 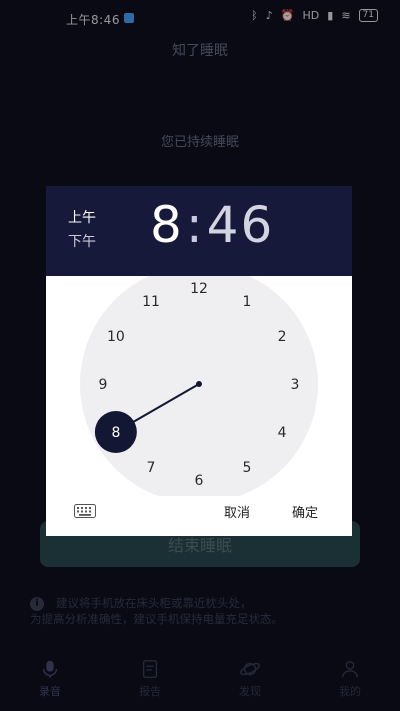 What do you see at coordinates (85, 511) in the screenshot?
I see `keyboard-icon` at bounding box center [85, 511].